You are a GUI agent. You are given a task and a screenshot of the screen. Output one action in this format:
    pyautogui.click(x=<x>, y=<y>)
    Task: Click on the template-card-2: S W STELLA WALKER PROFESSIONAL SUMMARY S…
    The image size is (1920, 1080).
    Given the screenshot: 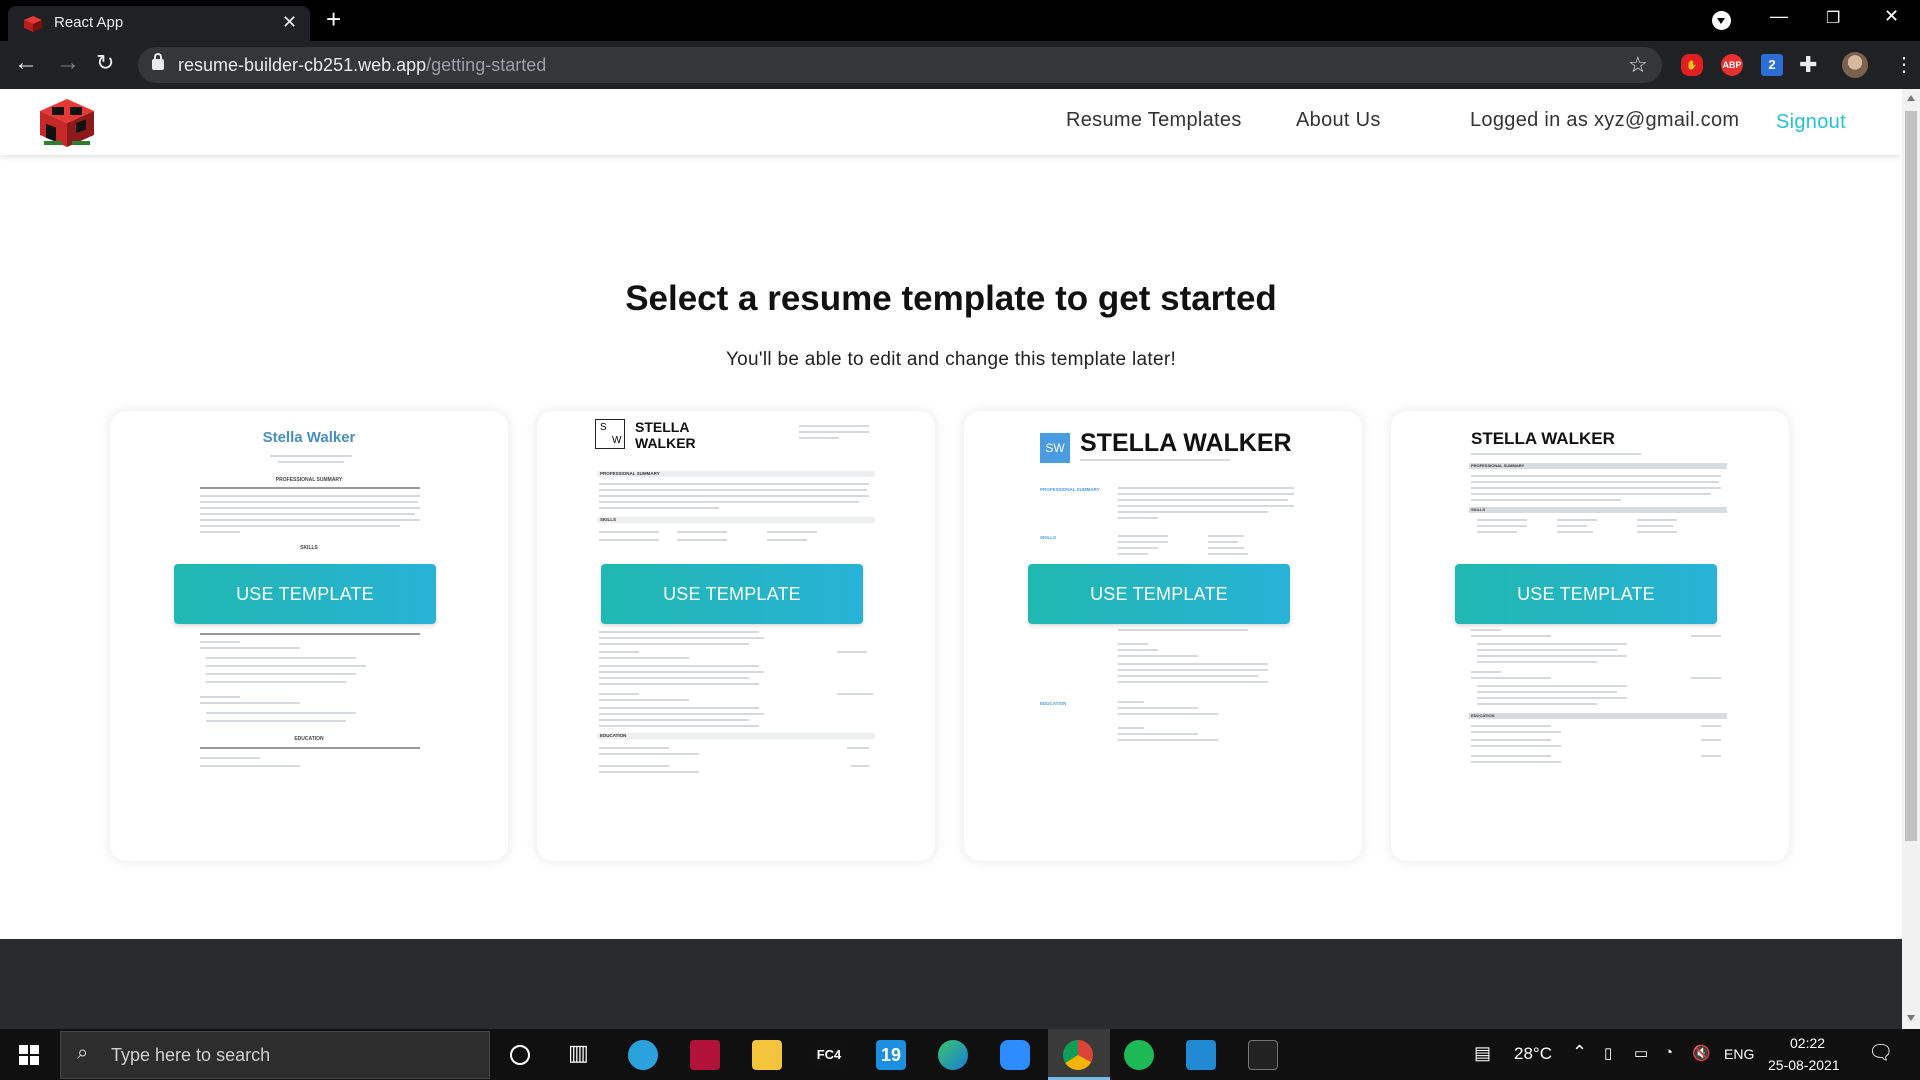 What is the action you would take?
    pyautogui.click(x=736, y=636)
    